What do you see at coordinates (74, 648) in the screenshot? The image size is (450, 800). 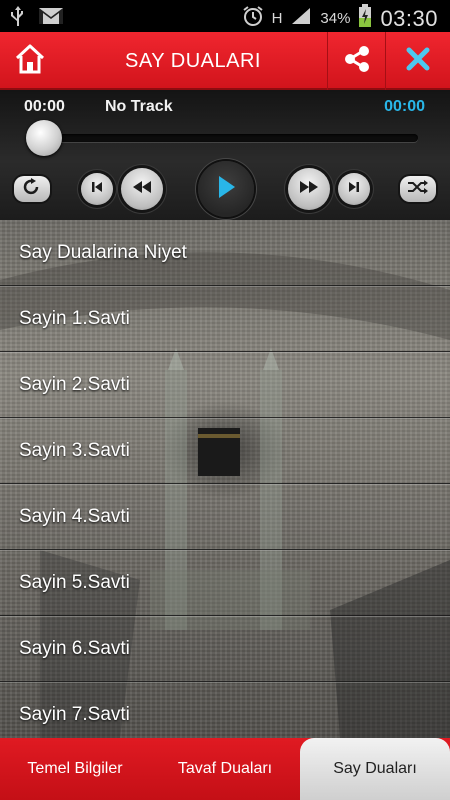 I see `list-item-label: Sayin 6.Savti` at bounding box center [74, 648].